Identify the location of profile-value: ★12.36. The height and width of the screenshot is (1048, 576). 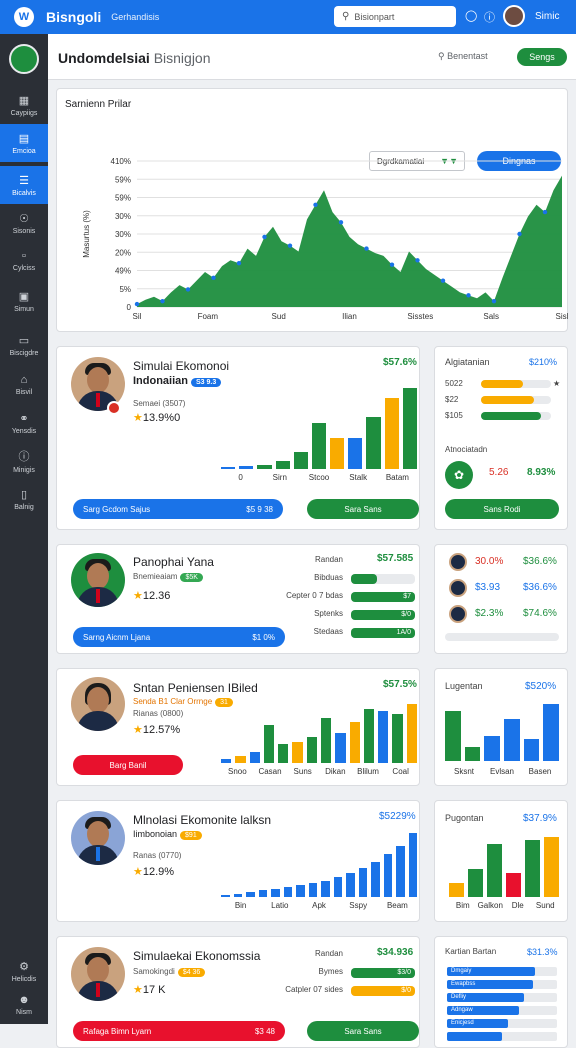
(152, 596).